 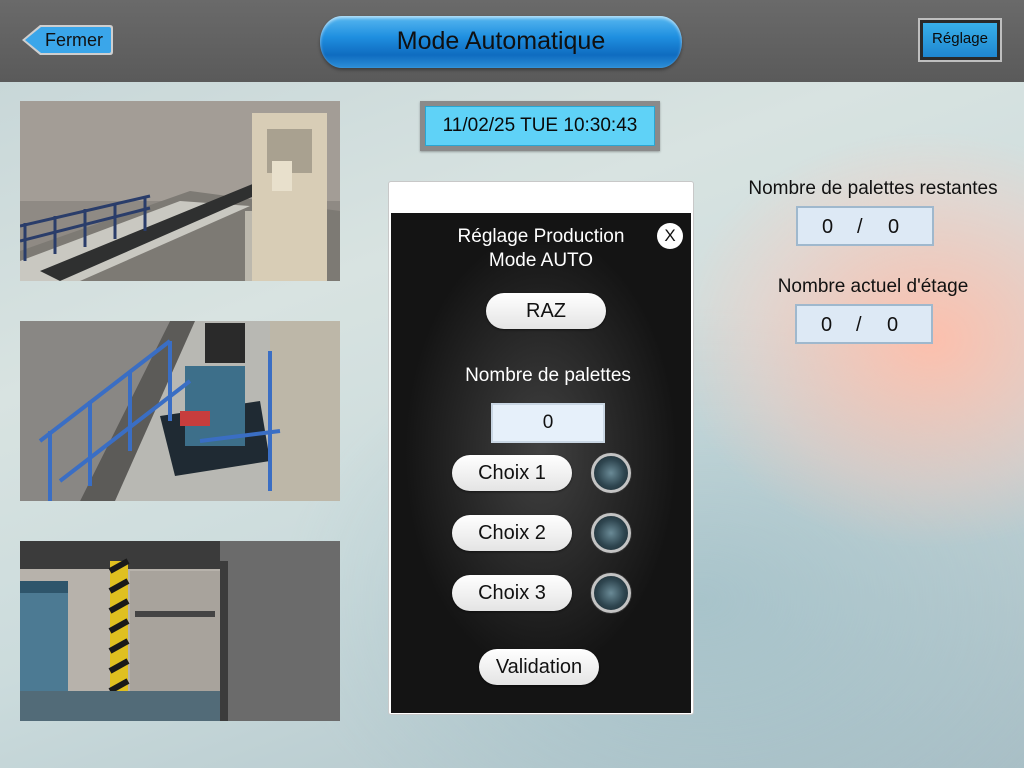 I want to click on choice-2-button: Choix 2, so click(x=512, y=533).